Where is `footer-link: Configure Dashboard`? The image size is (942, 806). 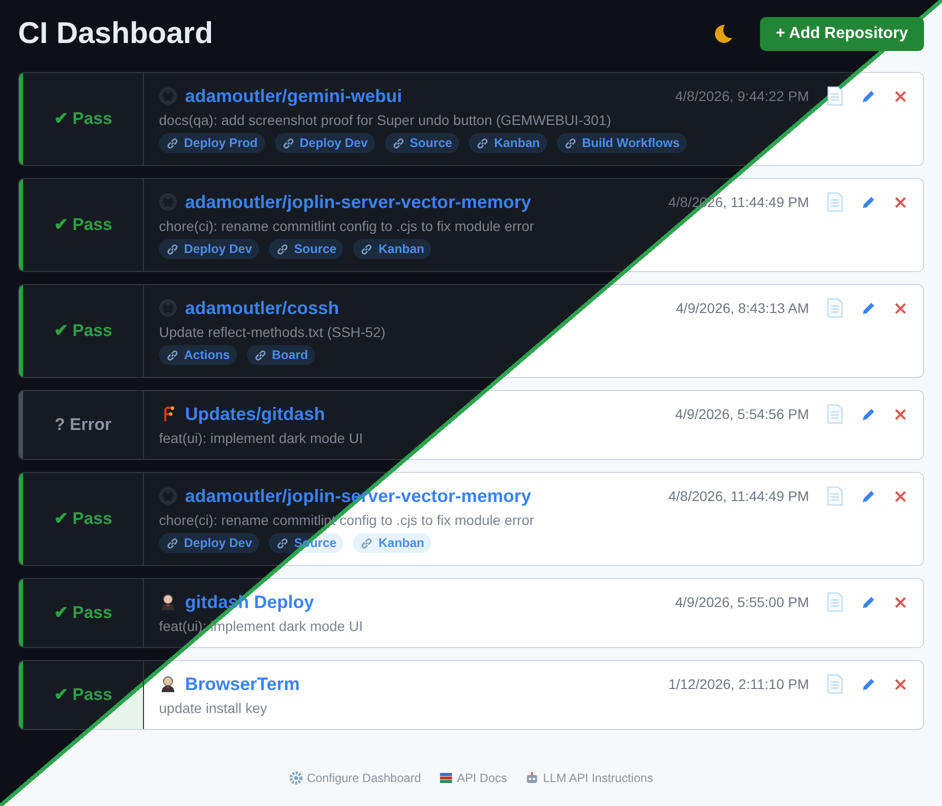 footer-link: Configure Dashboard is located at coordinates (354, 778).